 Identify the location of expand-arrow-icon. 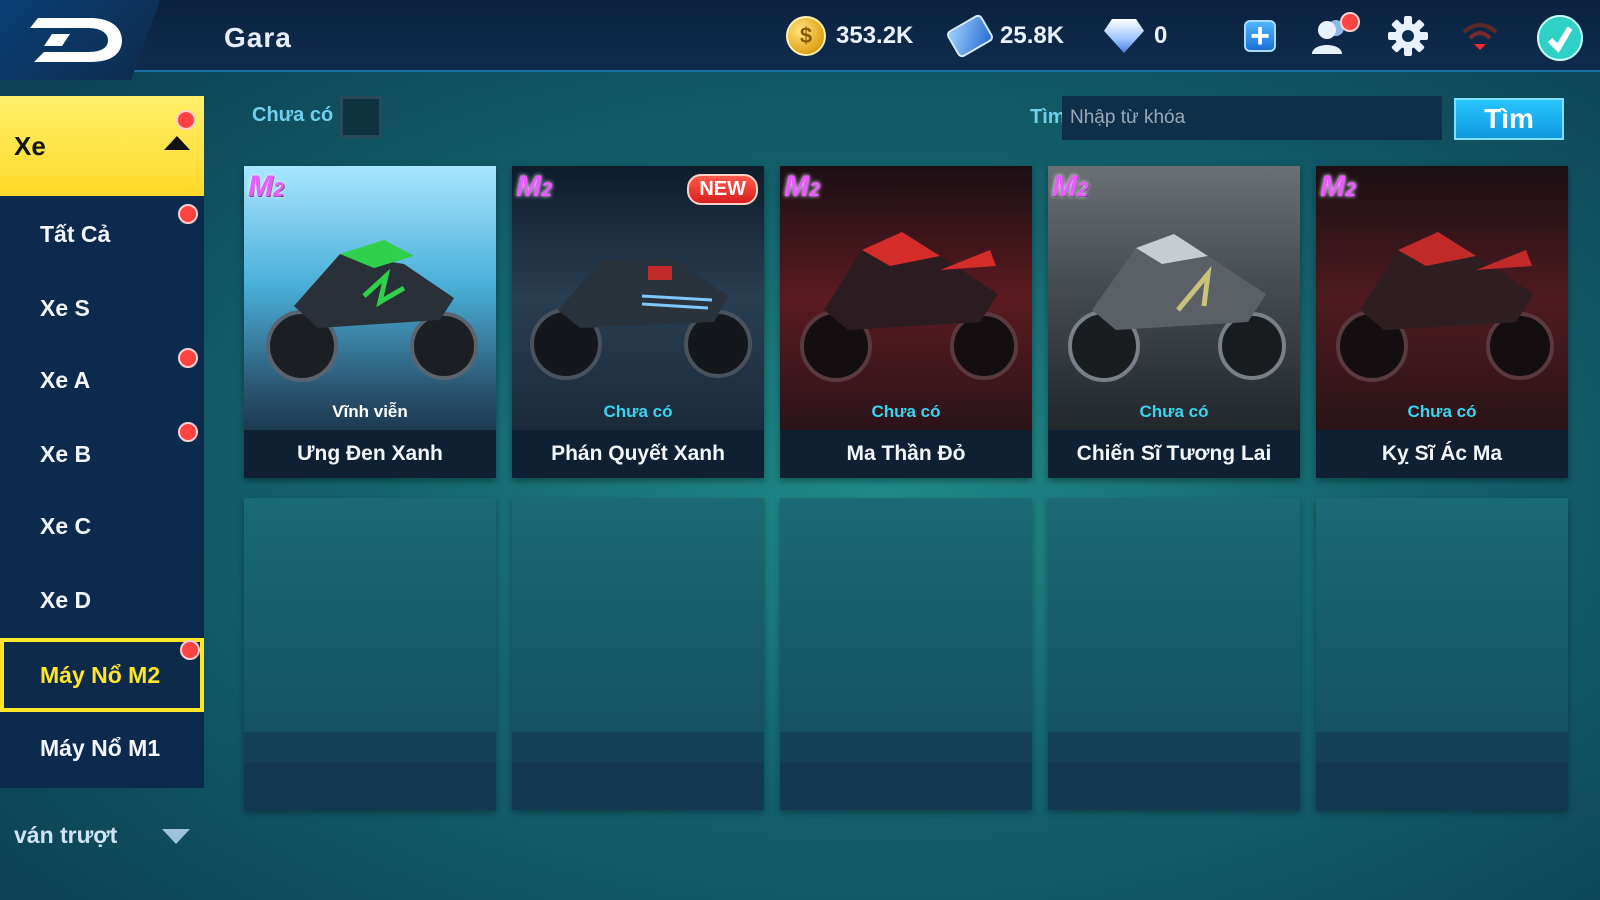
(176, 836).